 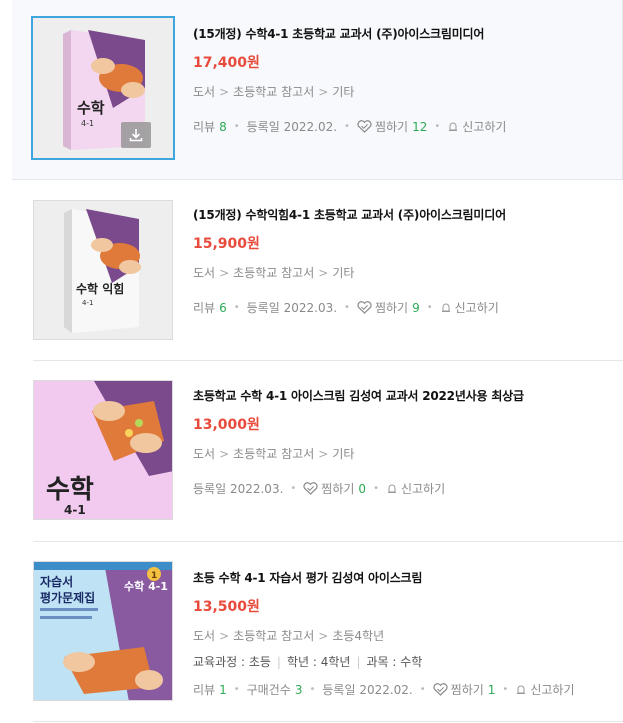 What do you see at coordinates (100, 288) in the screenshot?
I see `svg-text: 수학 익힘` at bounding box center [100, 288].